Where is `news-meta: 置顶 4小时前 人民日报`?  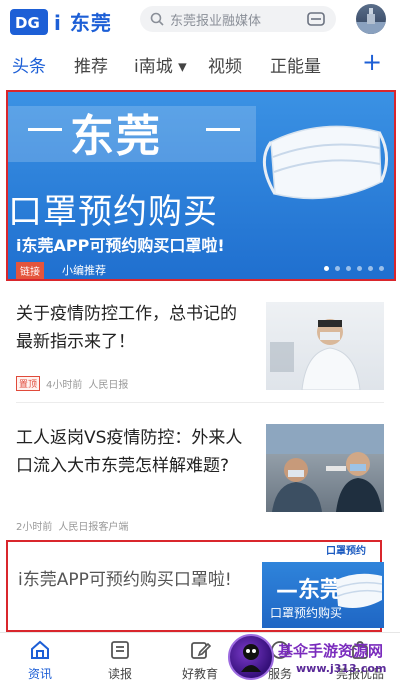 news-meta: 置顶 4小时前 人民日报 is located at coordinates (72, 383).